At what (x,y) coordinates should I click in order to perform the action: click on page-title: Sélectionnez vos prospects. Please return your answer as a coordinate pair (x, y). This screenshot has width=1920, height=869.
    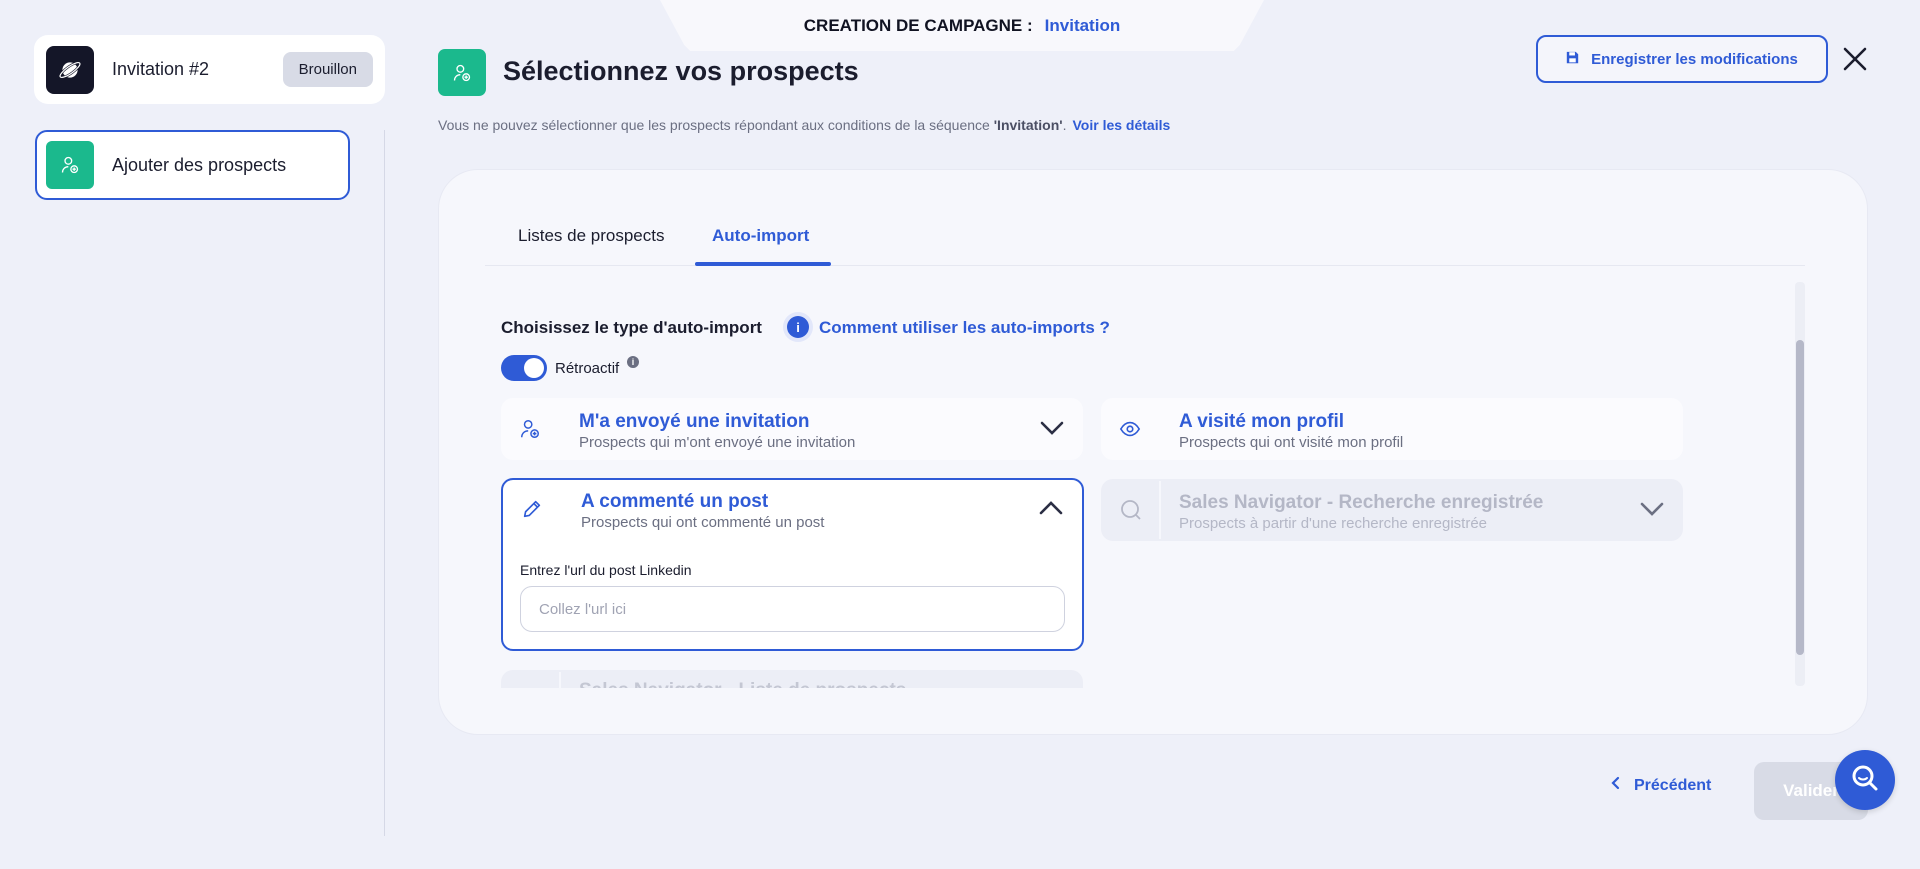
    Looking at the image, I should click on (681, 71).